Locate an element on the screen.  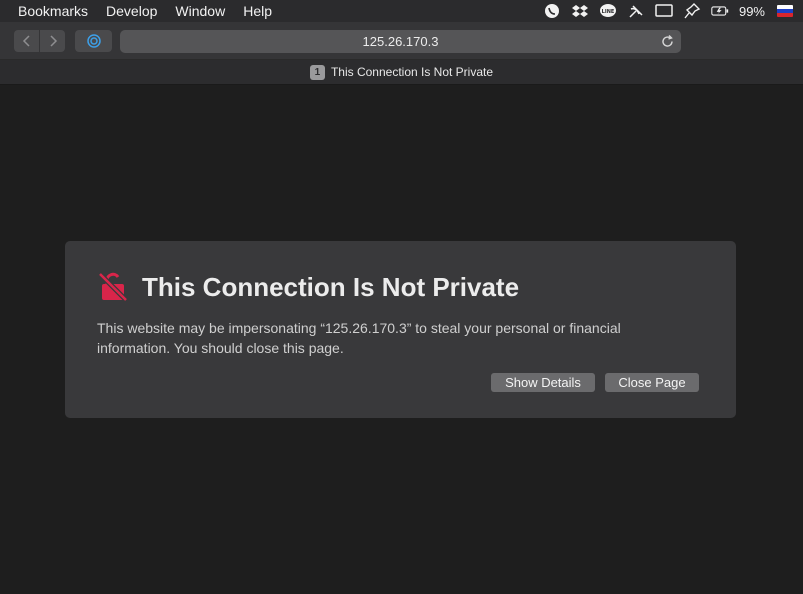
browser-toolbar: 125.26.170.3 is located at coordinates (401, 41).